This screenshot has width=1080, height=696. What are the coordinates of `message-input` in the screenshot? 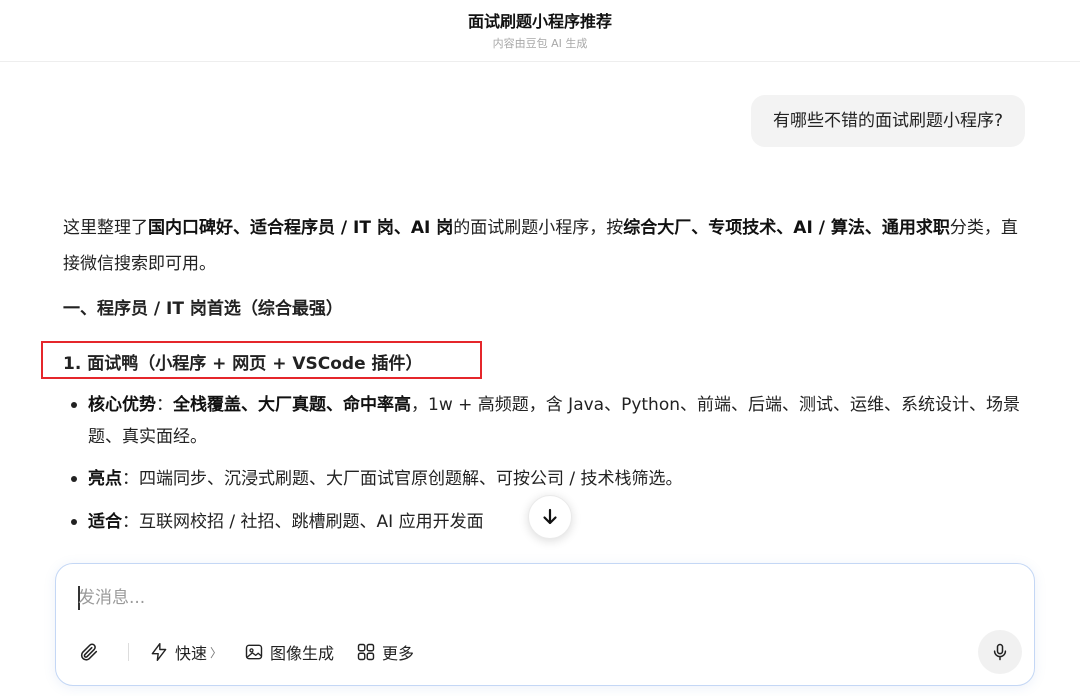 It's located at (428, 598).